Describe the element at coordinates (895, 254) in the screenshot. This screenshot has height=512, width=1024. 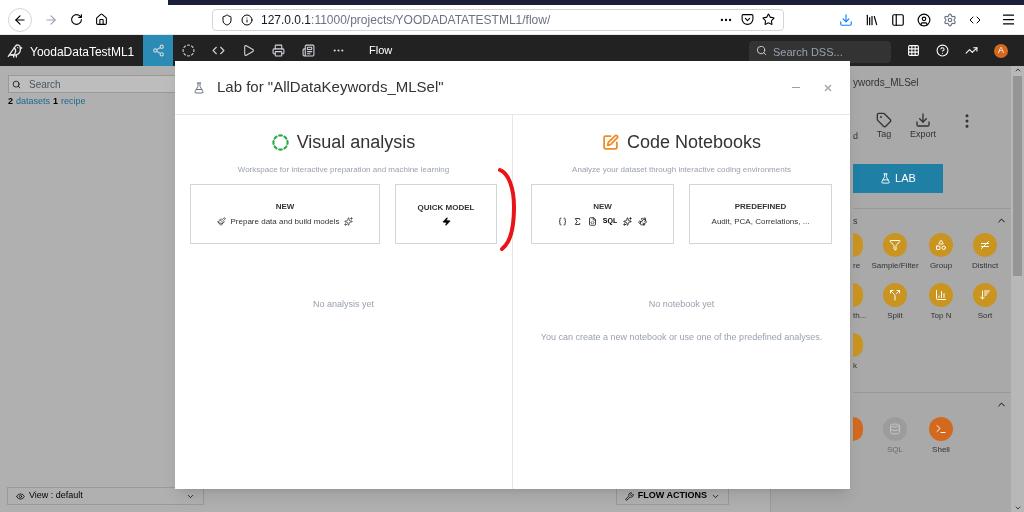
I see `recipe-button: Sample/Filter` at that location.